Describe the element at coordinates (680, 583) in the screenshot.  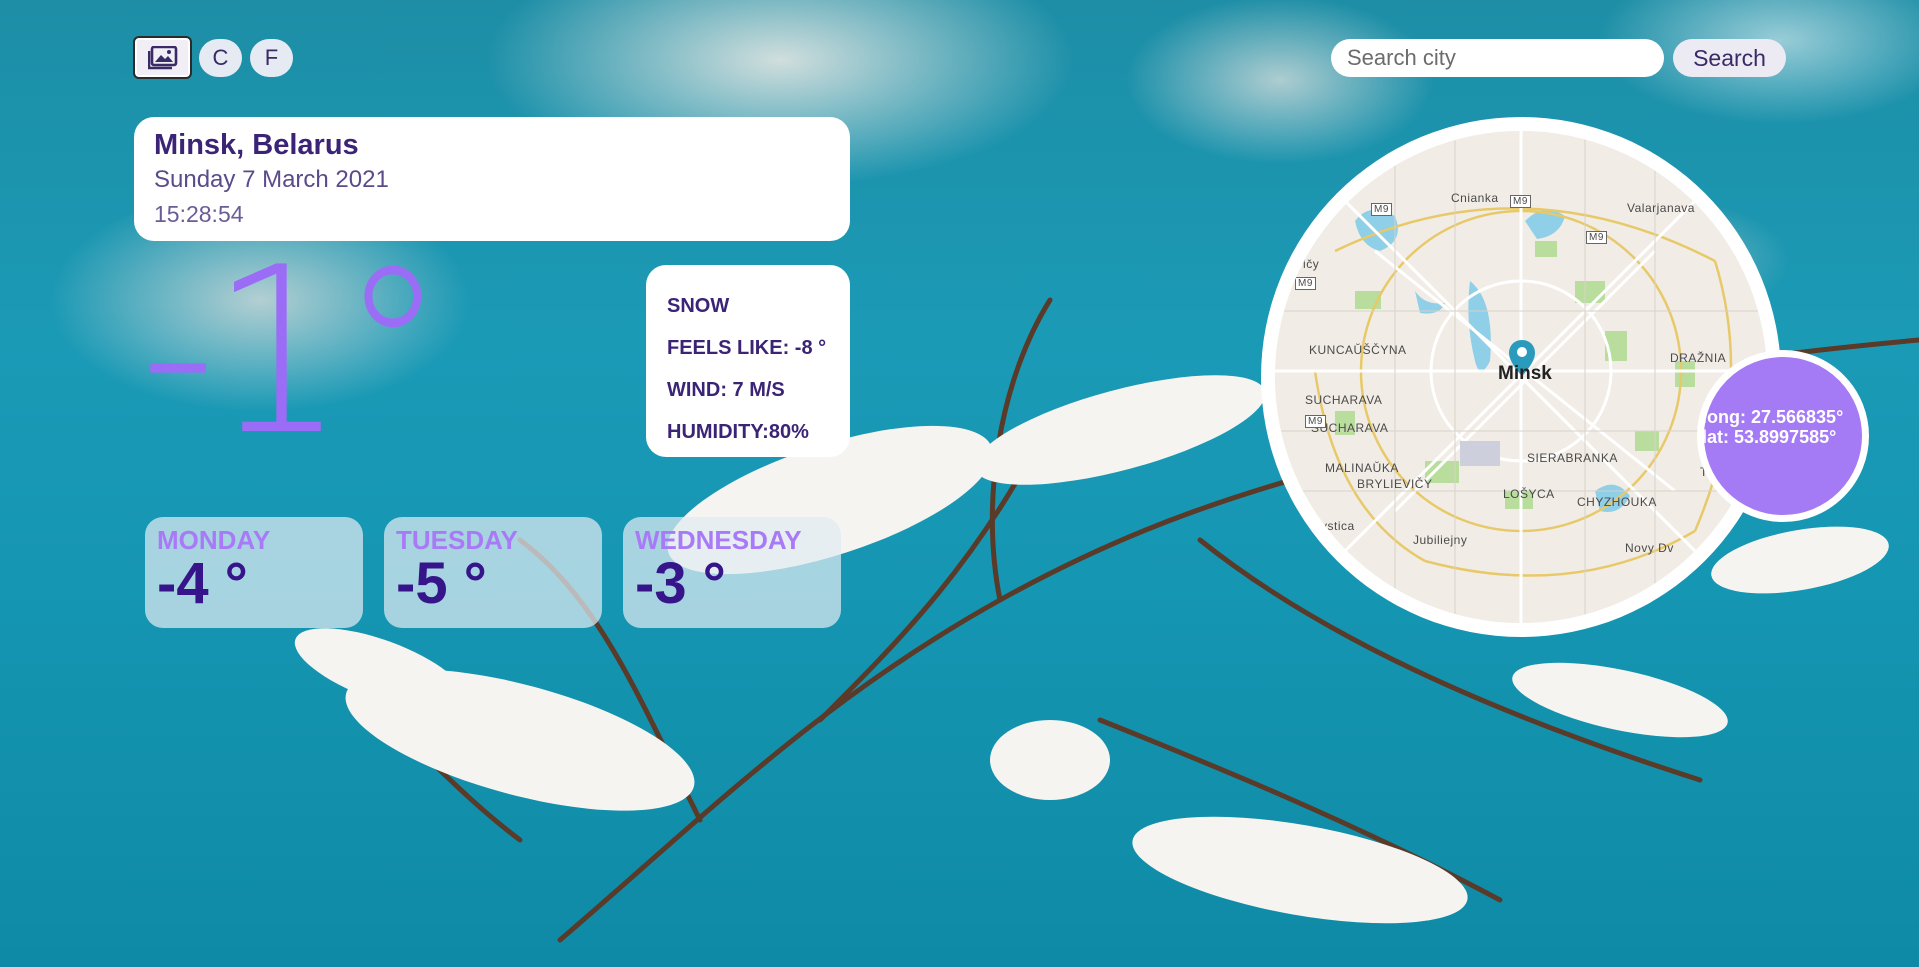
I see `forecast-temp: -3 °` at that location.